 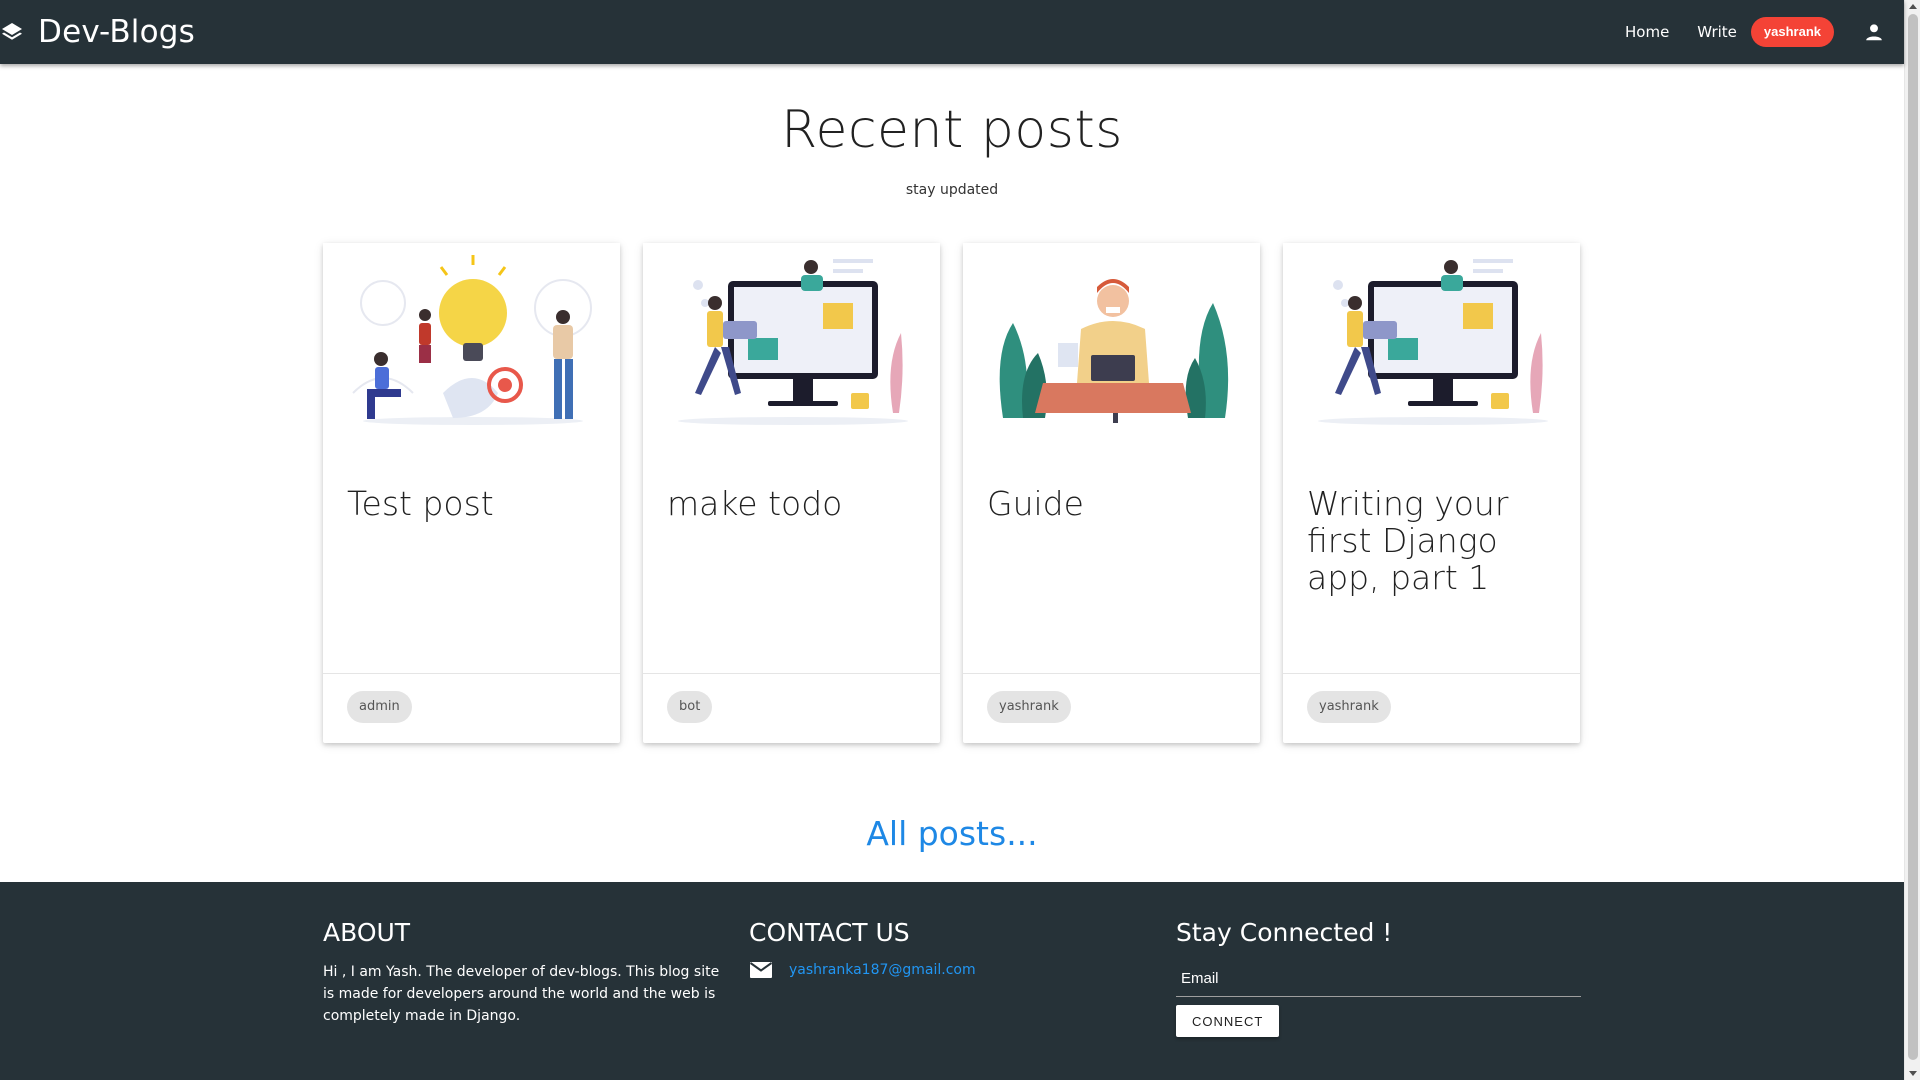 I want to click on person-icon, so click(x=1874, y=32).